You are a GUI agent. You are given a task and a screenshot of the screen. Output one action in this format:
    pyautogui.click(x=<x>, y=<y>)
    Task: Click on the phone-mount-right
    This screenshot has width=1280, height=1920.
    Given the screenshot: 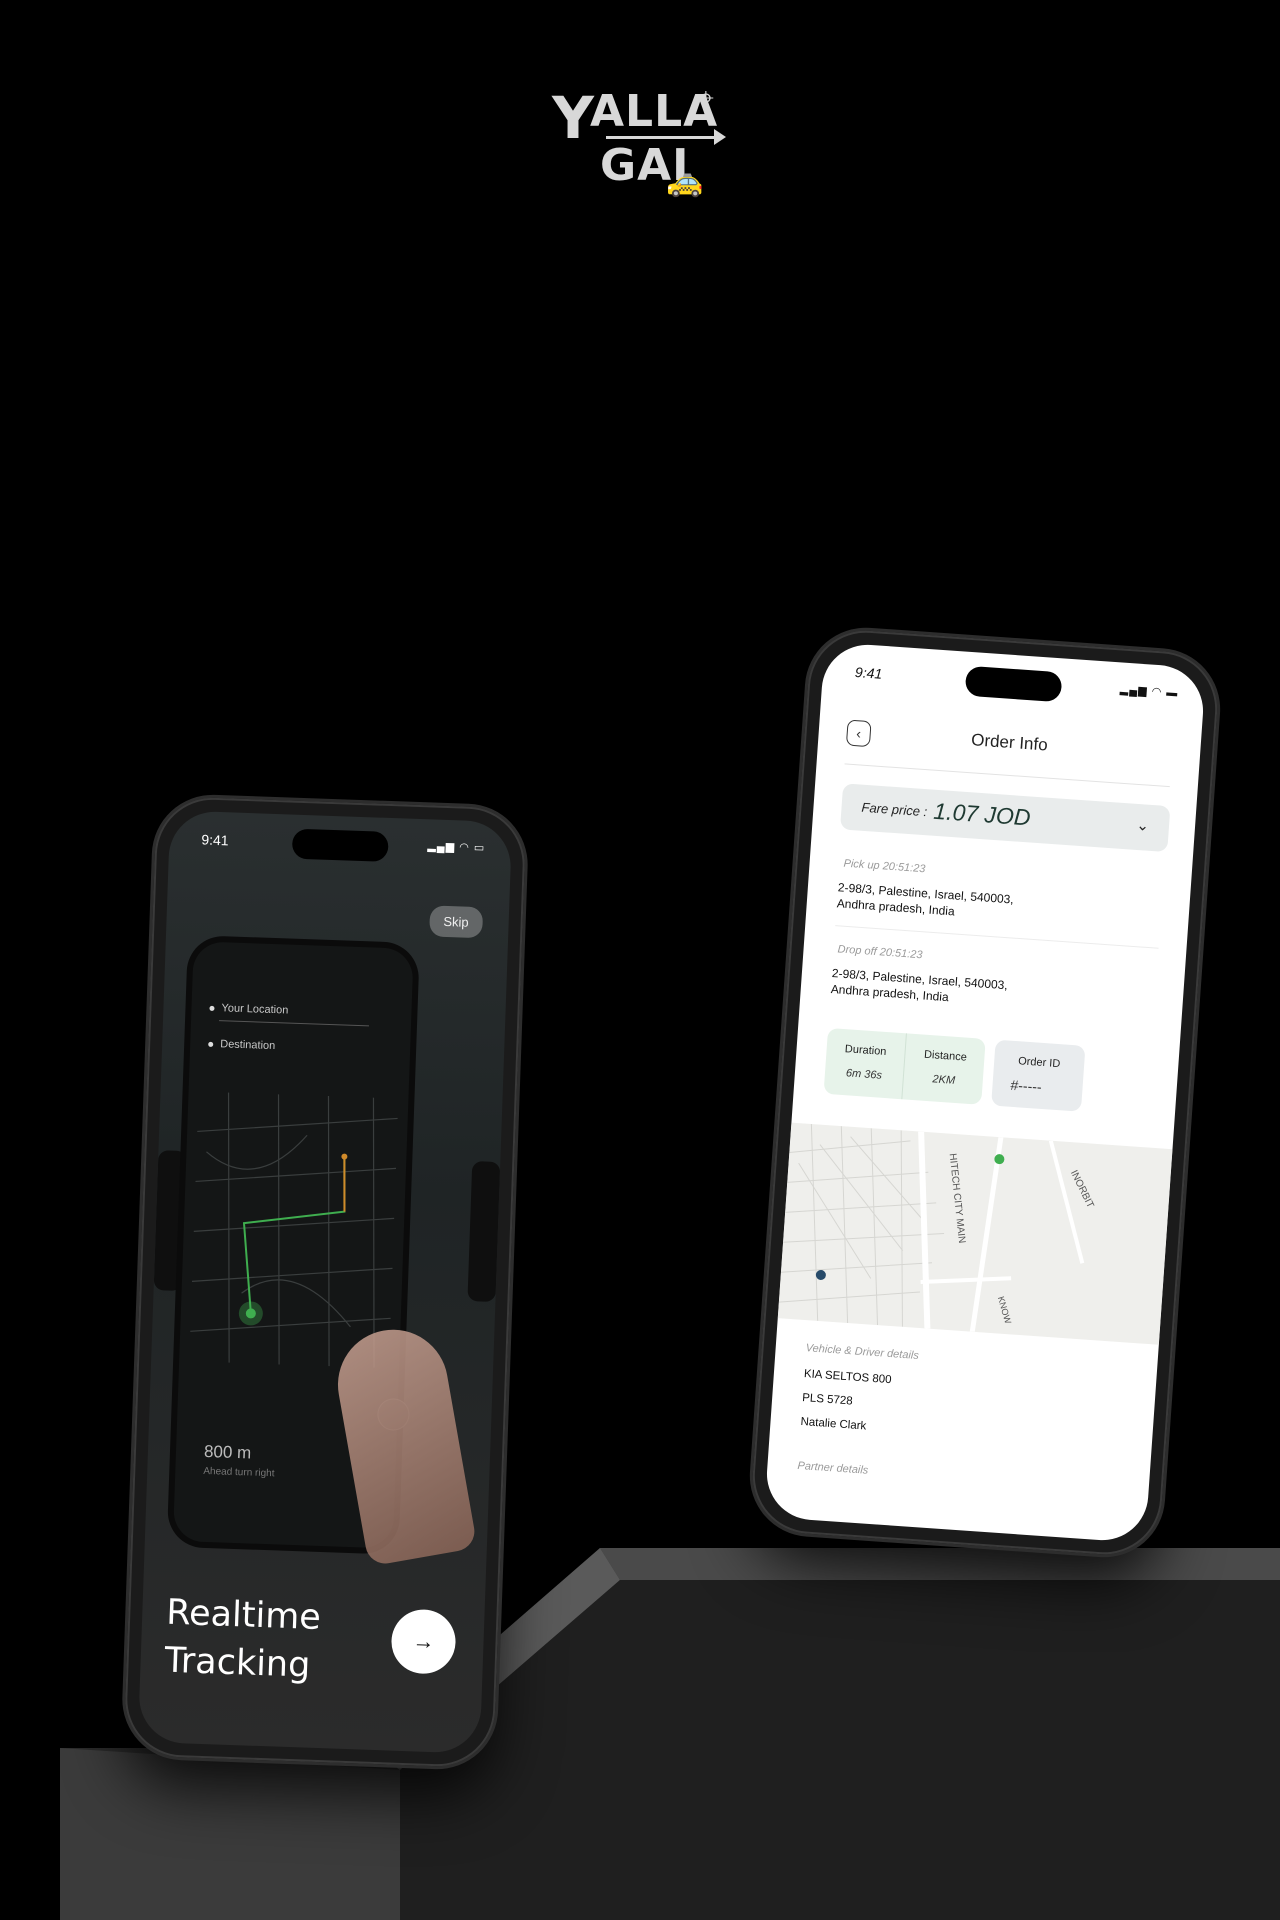 What is the action you would take?
    pyautogui.click(x=484, y=1231)
    